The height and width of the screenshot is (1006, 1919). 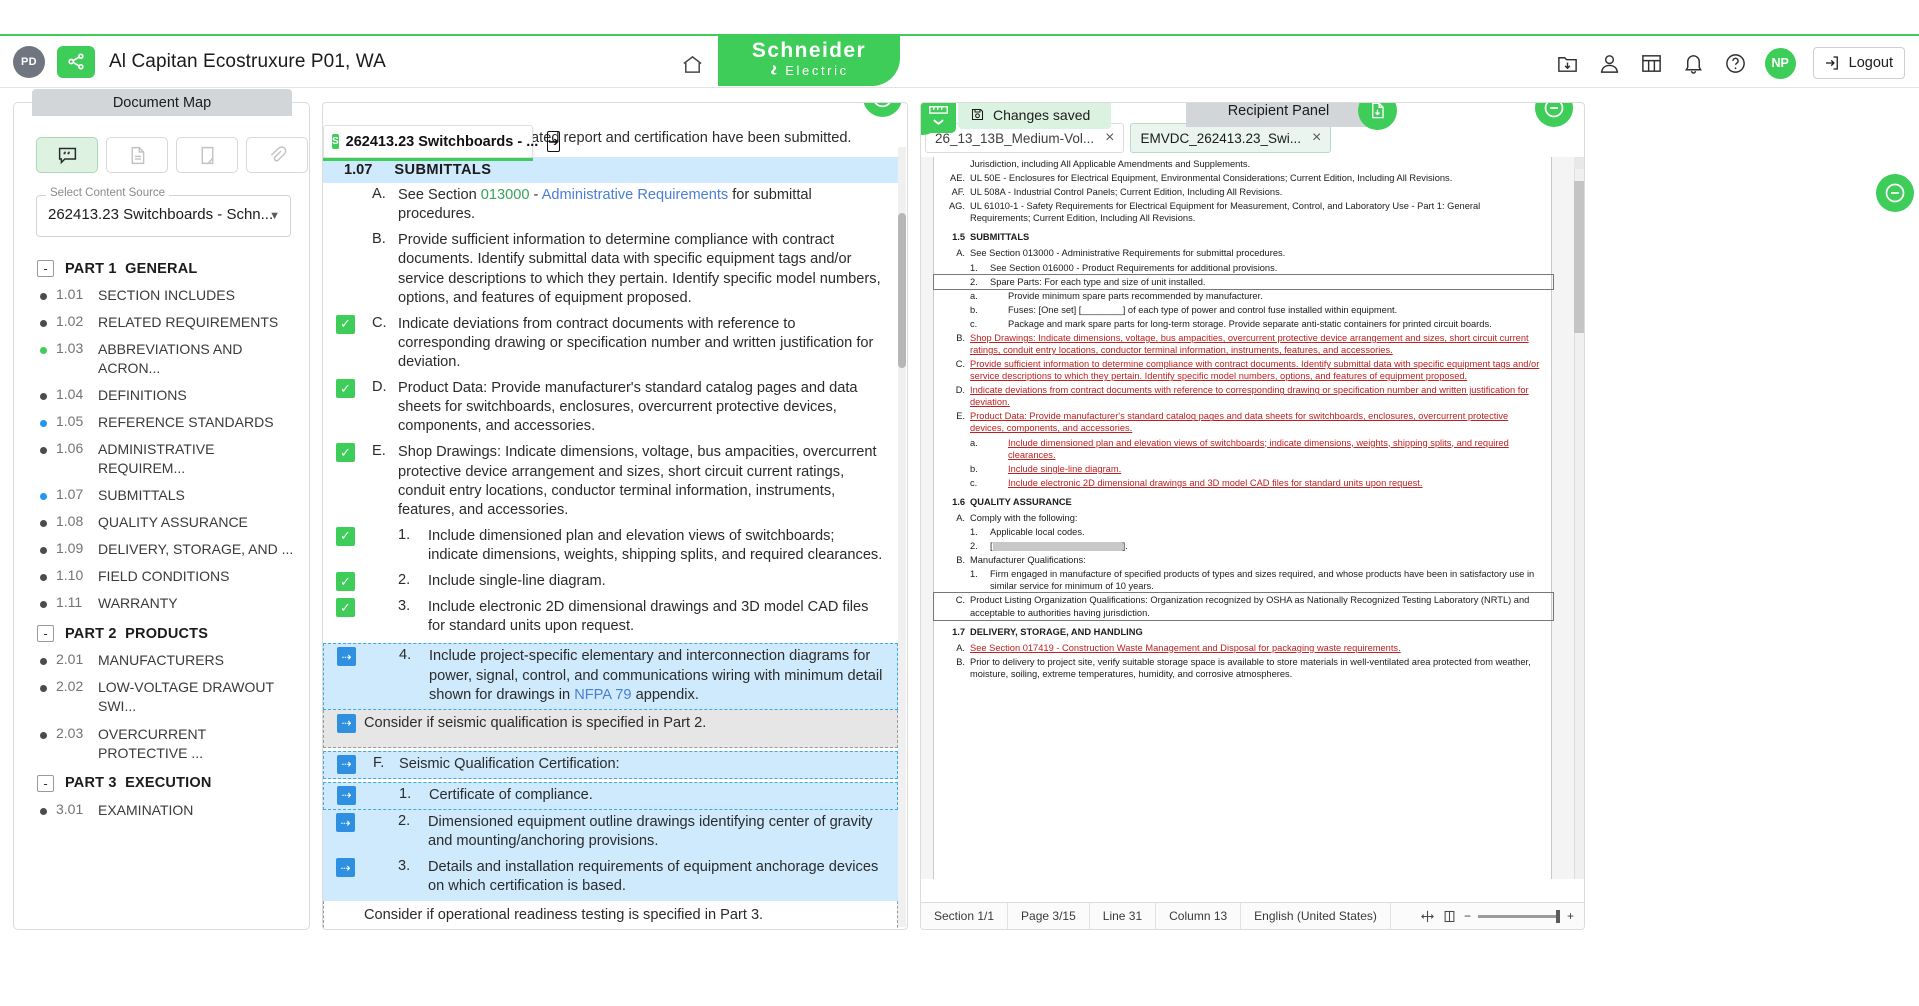 What do you see at coordinates (167, 268) in the screenshot?
I see `tree-part-part-1: - PART 1 GENERAL` at bounding box center [167, 268].